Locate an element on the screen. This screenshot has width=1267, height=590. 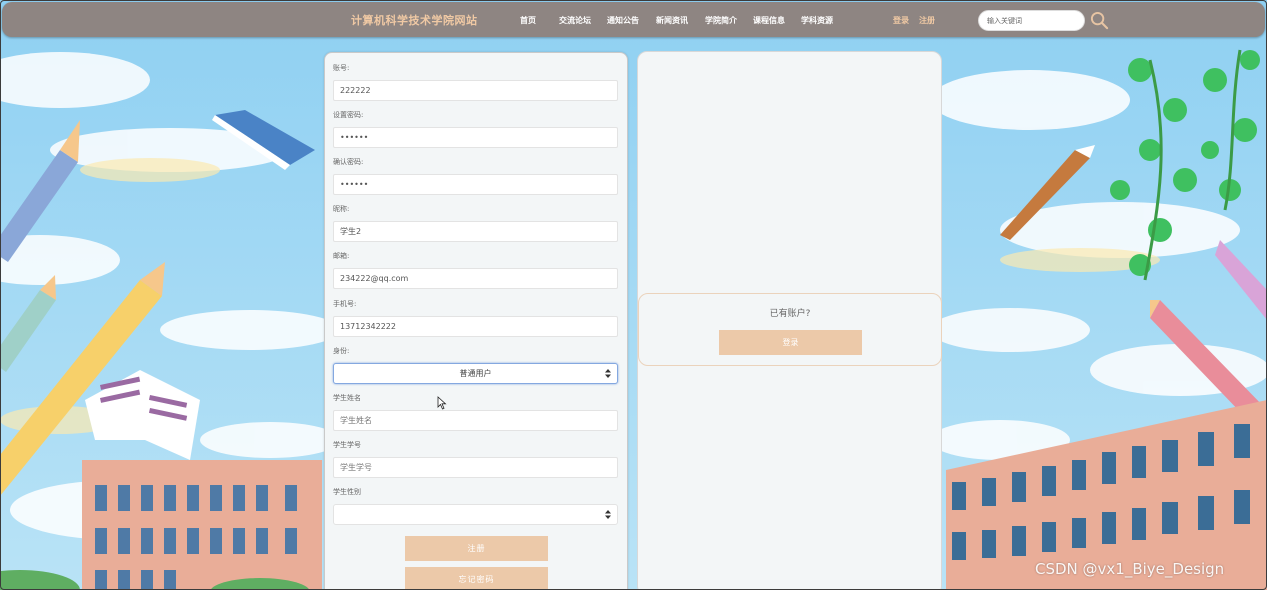
student-number-label: 学生学号 is located at coordinates (347, 445).